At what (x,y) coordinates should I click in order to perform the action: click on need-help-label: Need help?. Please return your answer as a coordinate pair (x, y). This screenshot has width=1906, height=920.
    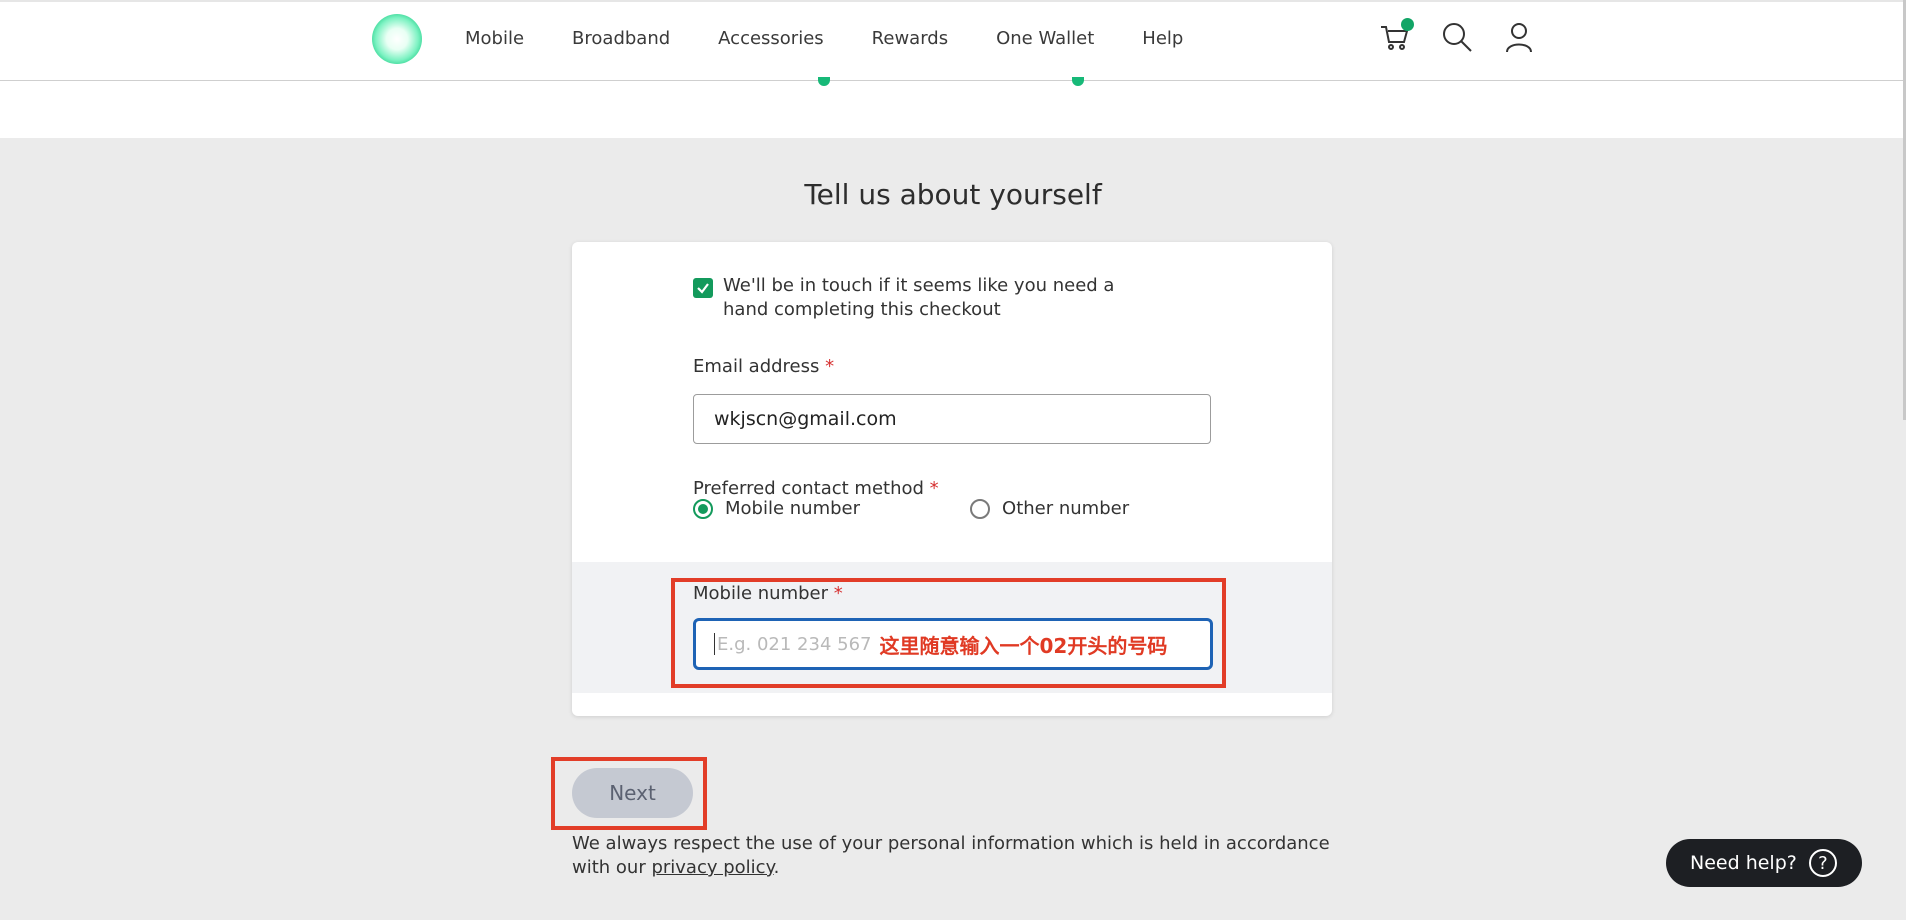
    Looking at the image, I should click on (1743, 863).